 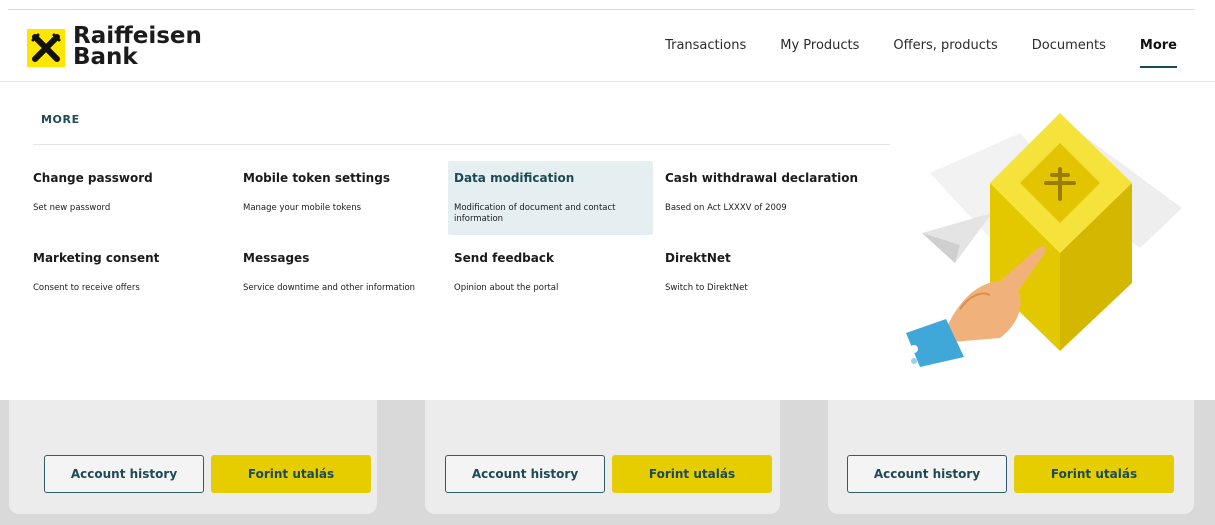 I want to click on account-card-1: Account history Forint utalás, so click(x=193, y=457).